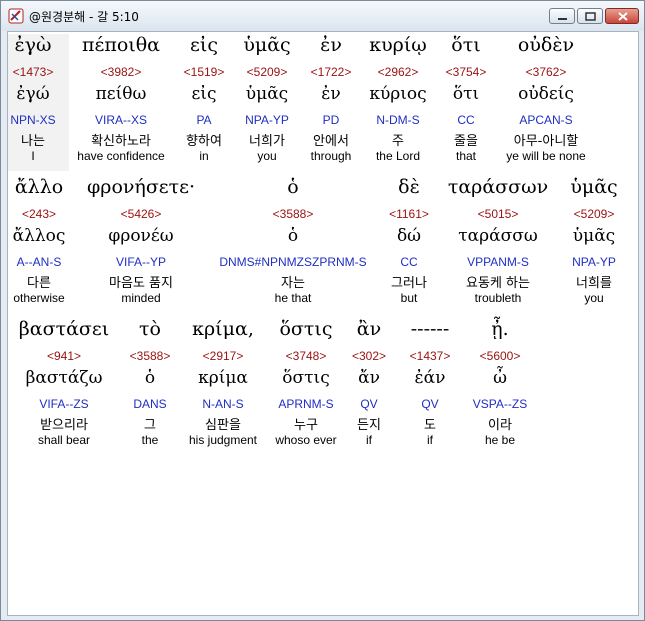 The height and width of the screenshot is (621, 645). I want to click on lemma: κύριος, so click(398, 94).